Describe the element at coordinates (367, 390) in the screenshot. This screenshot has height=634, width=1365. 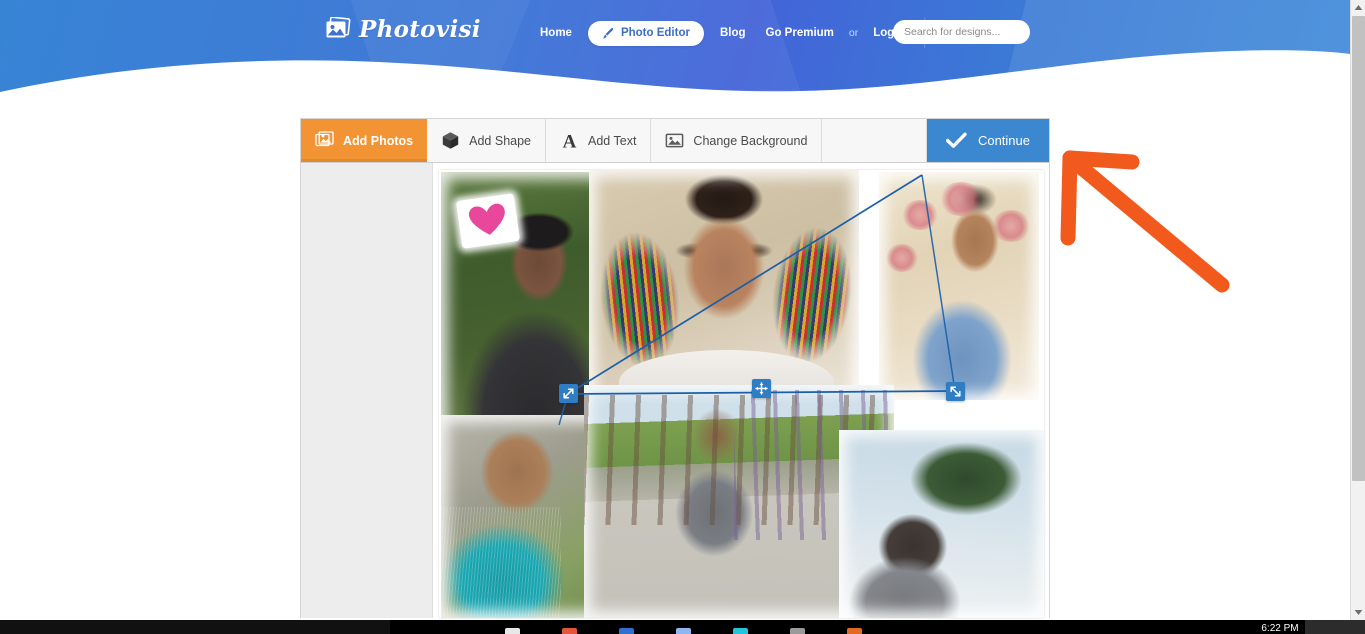
I see `editor-left-panel` at that location.